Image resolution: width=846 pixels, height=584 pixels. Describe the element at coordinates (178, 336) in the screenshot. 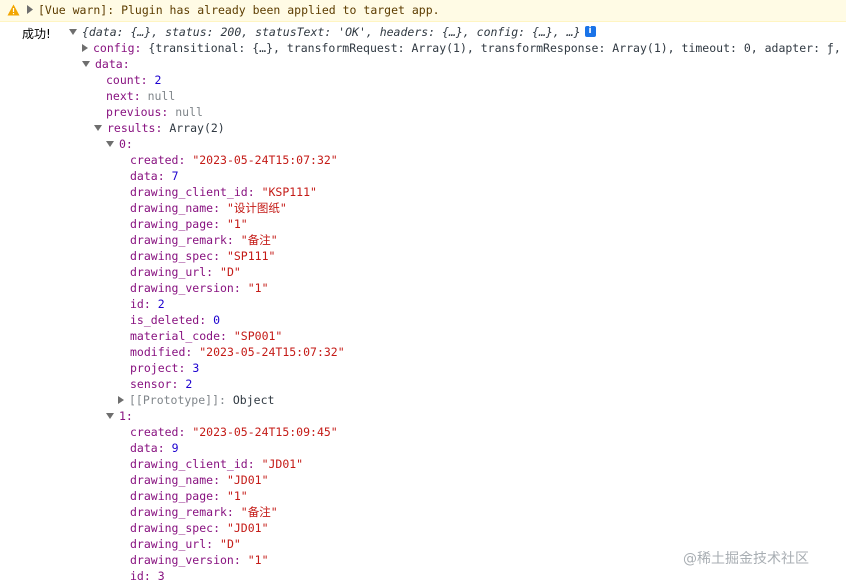

I see `field-key: material_code:` at that location.